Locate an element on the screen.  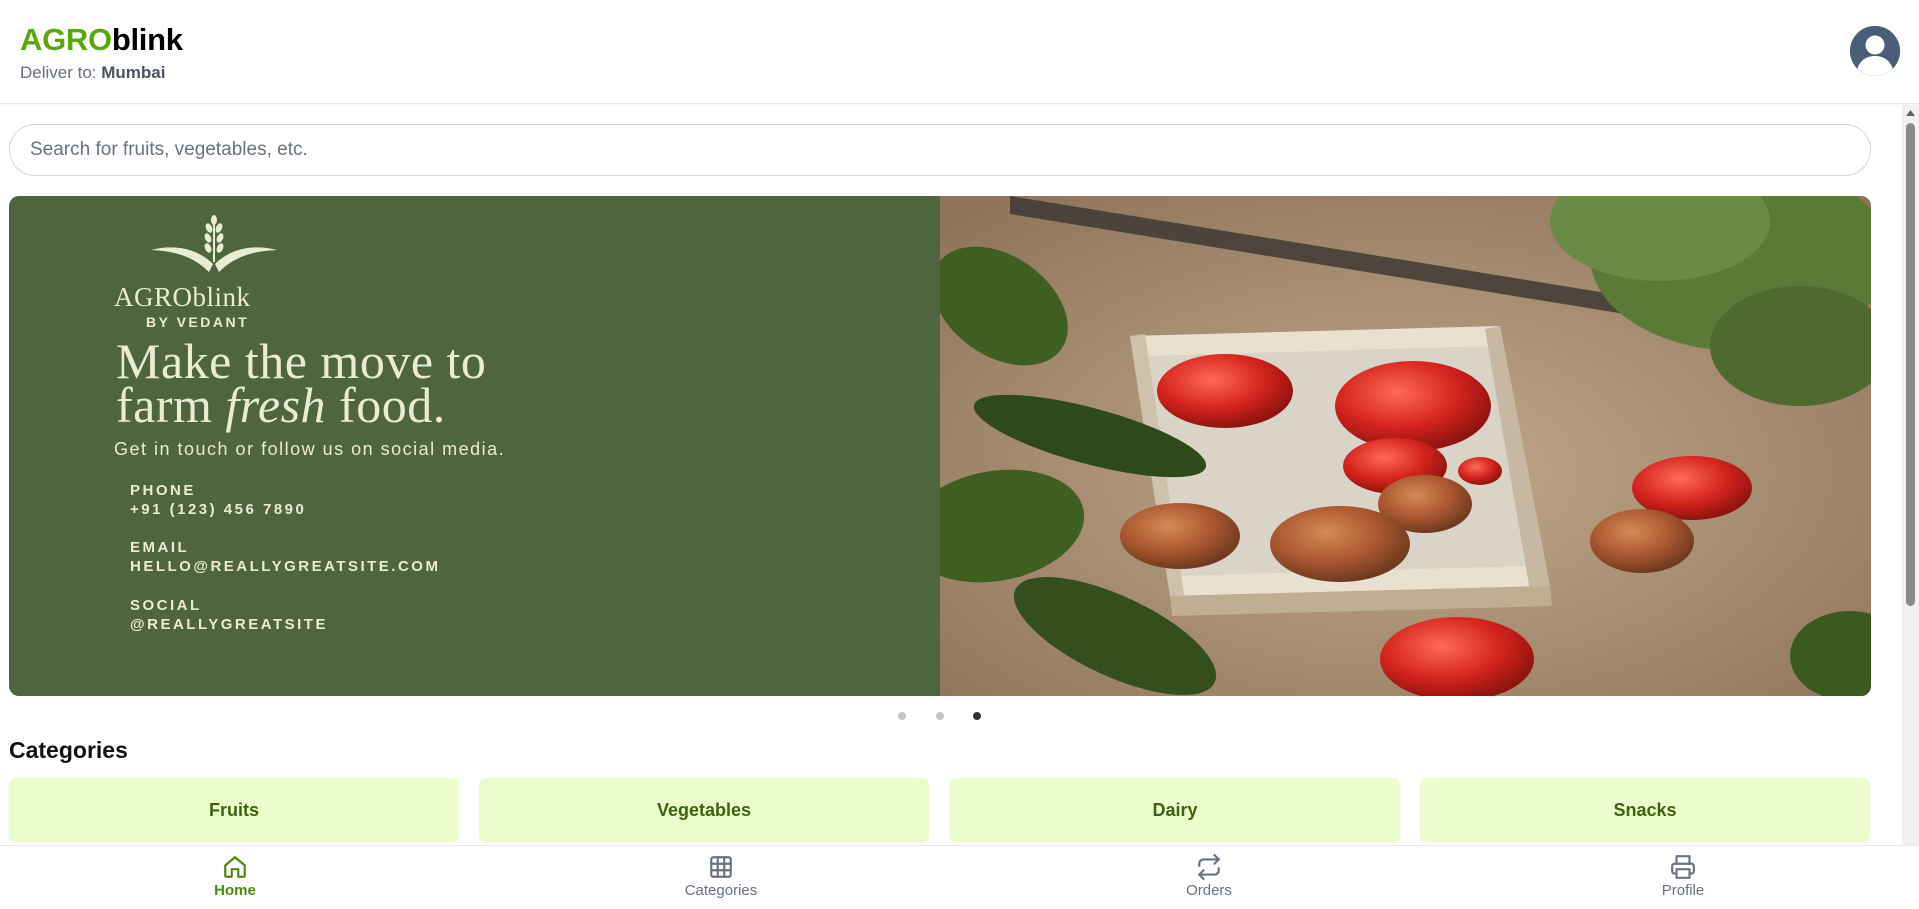
email-label: EMAIL is located at coordinates (160, 547).